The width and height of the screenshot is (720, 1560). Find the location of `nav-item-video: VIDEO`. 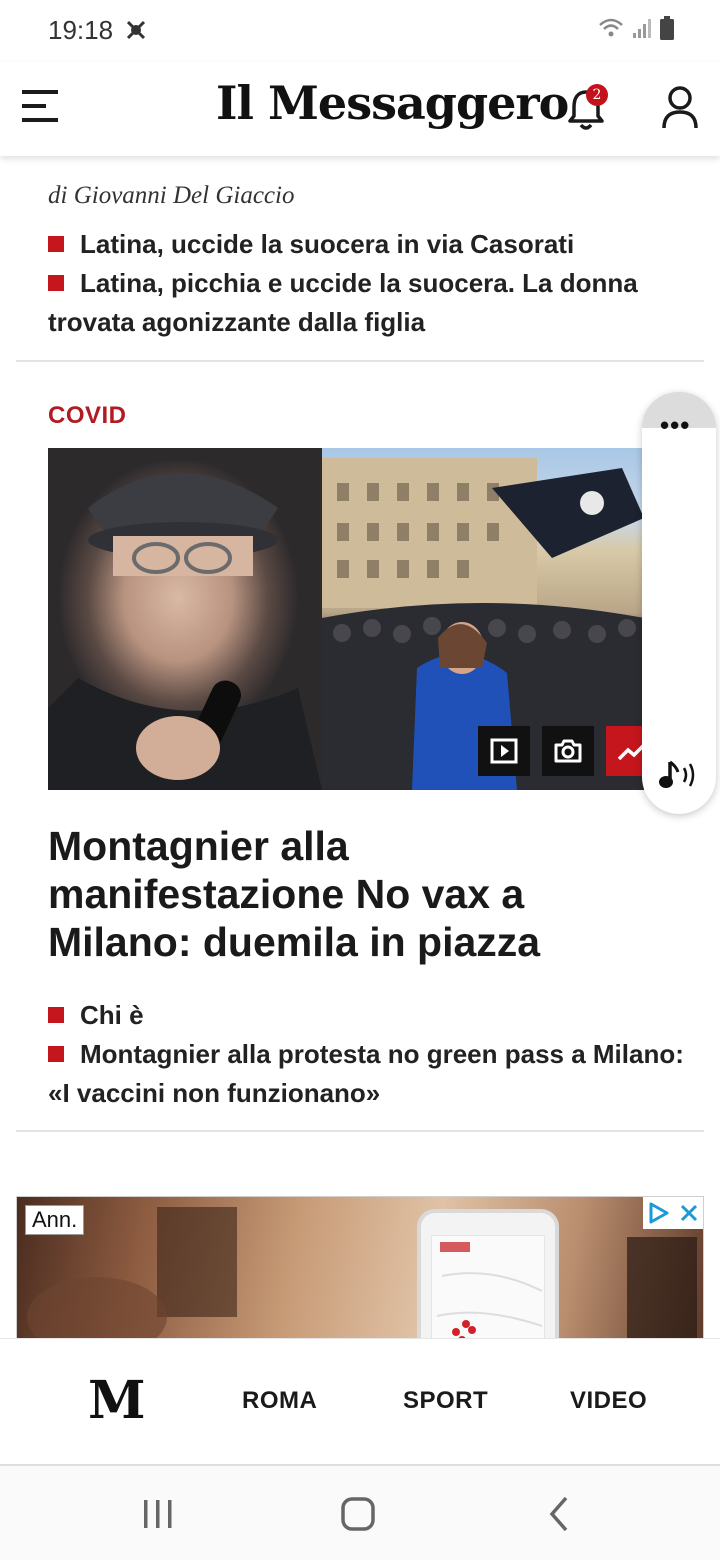

nav-item-video: VIDEO is located at coordinates (608, 1401).